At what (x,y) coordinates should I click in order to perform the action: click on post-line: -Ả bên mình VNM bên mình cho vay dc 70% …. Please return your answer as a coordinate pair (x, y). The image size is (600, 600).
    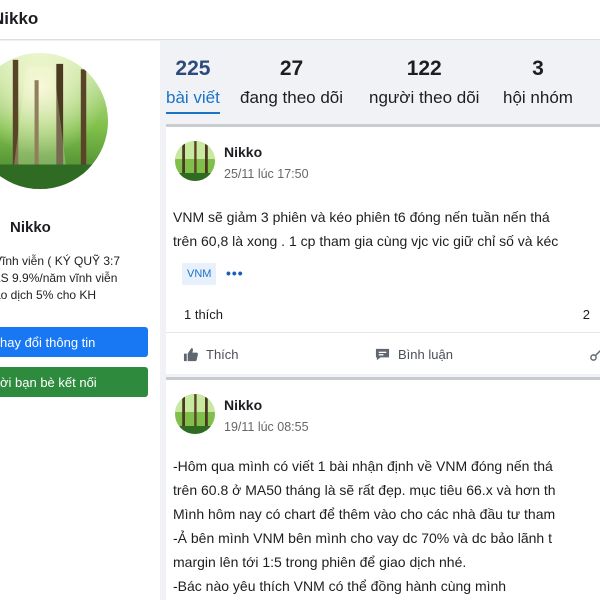
    Looking at the image, I should click on (362, 538).